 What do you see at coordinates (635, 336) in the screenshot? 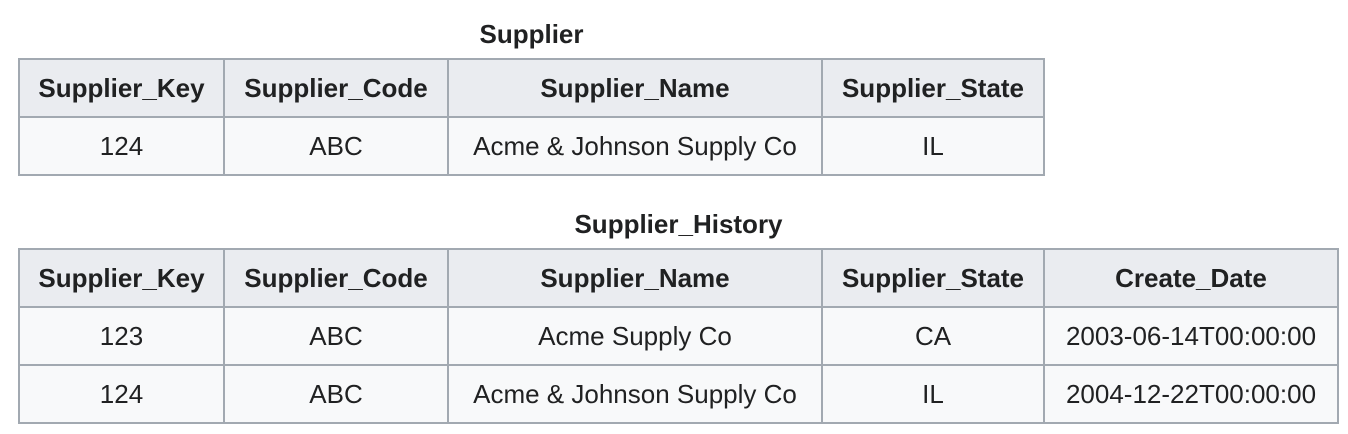
I see `cell-supplier-name: Acme Supply Co` at bounding box center [635, 336].